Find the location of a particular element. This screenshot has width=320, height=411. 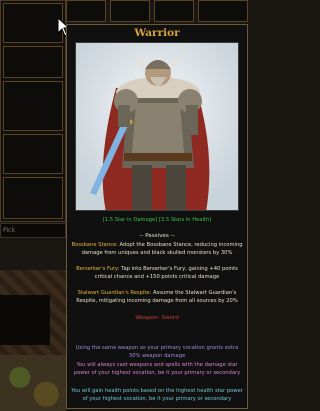

tooltip-title: Warrior is located at coordinates (157, 33).